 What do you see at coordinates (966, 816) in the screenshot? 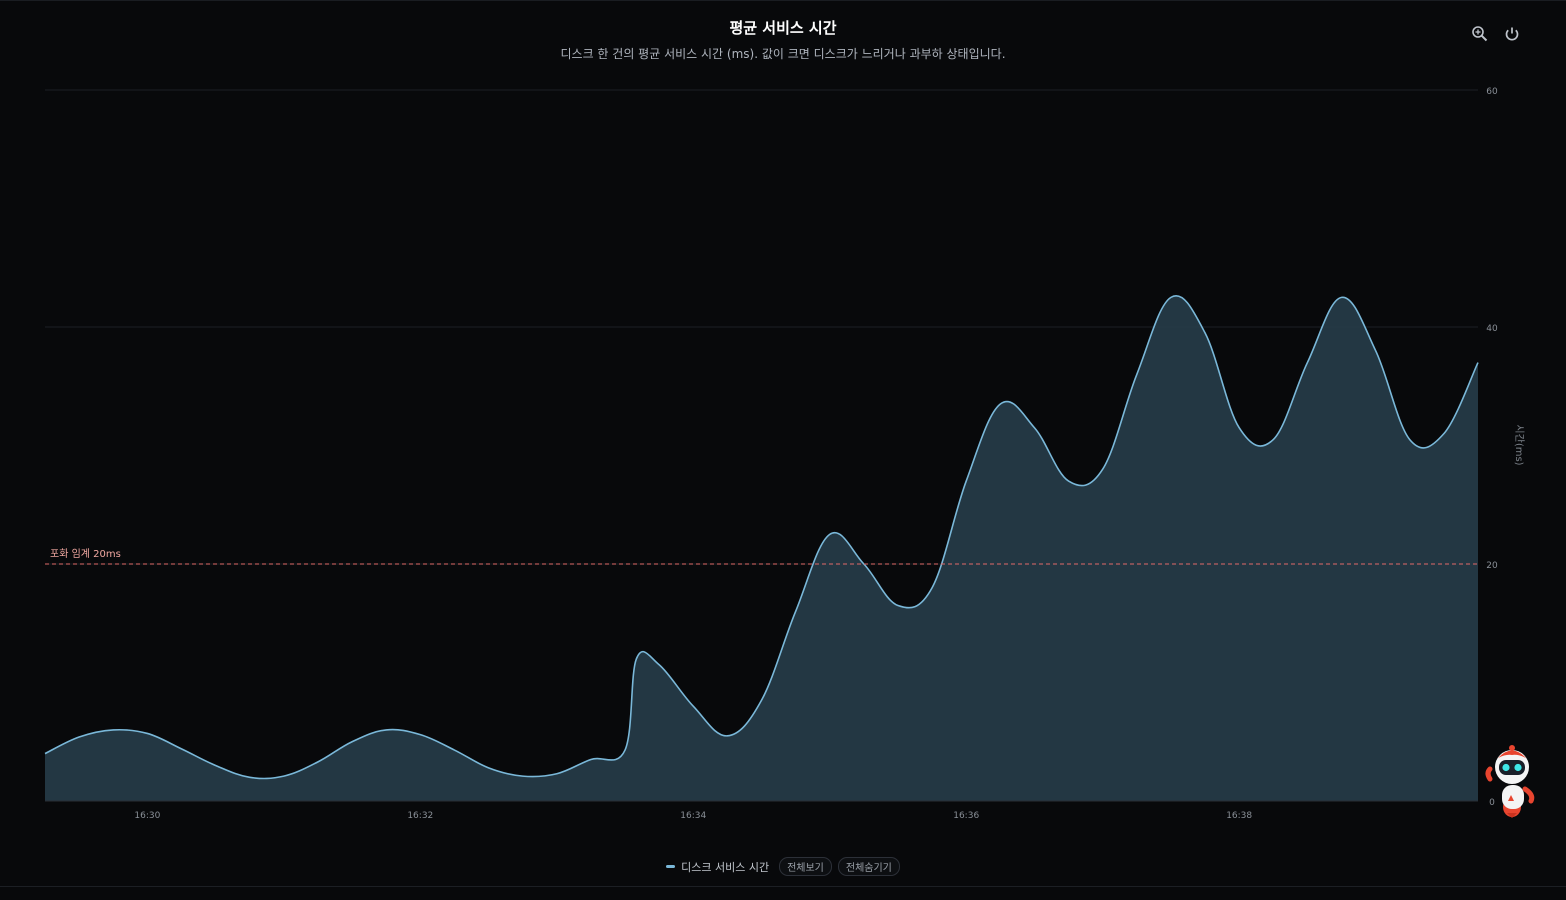
I see `x-tick-label: 16:36` at bounding box center [966, 816].